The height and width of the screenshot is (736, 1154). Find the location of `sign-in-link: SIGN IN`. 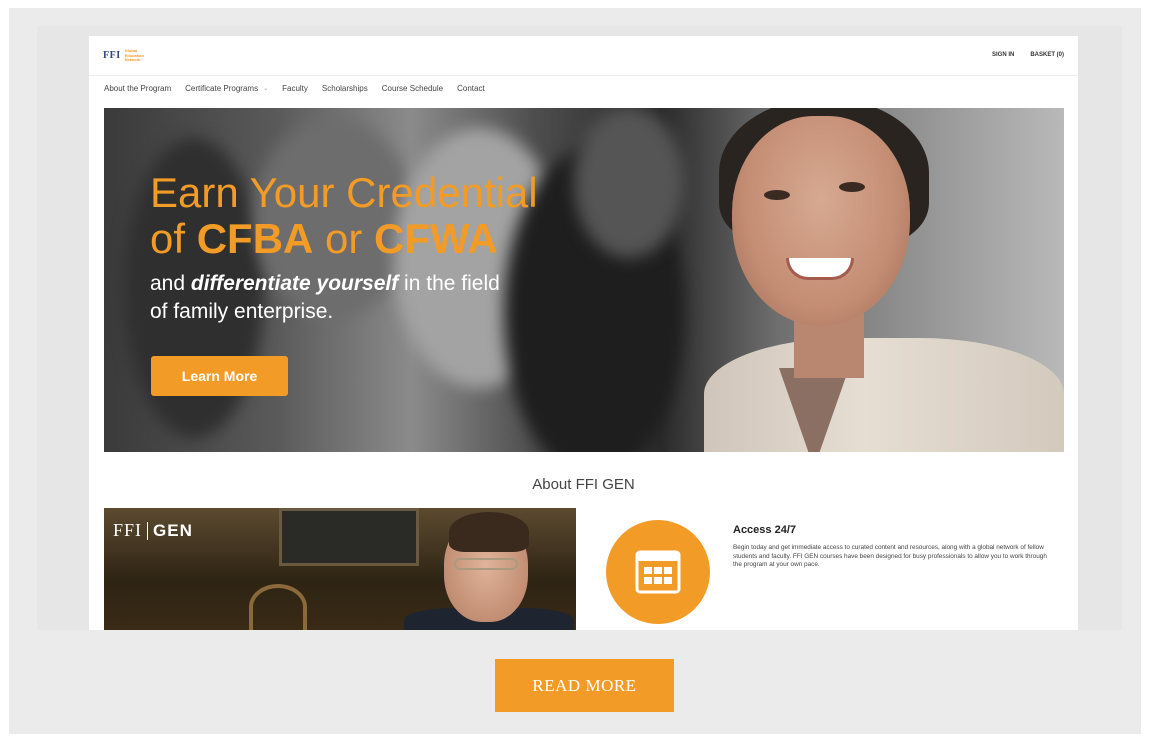

sign-in-link: SIGN IN is located at coordinates (1003, 55).